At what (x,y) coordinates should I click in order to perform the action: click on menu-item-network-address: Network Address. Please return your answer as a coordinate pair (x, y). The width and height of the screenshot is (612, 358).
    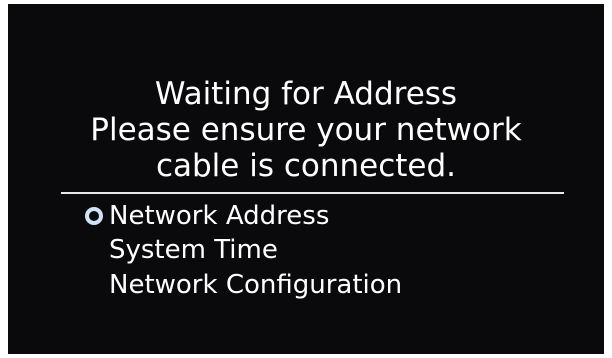
    Looking at the image, I should click on (219, 216).